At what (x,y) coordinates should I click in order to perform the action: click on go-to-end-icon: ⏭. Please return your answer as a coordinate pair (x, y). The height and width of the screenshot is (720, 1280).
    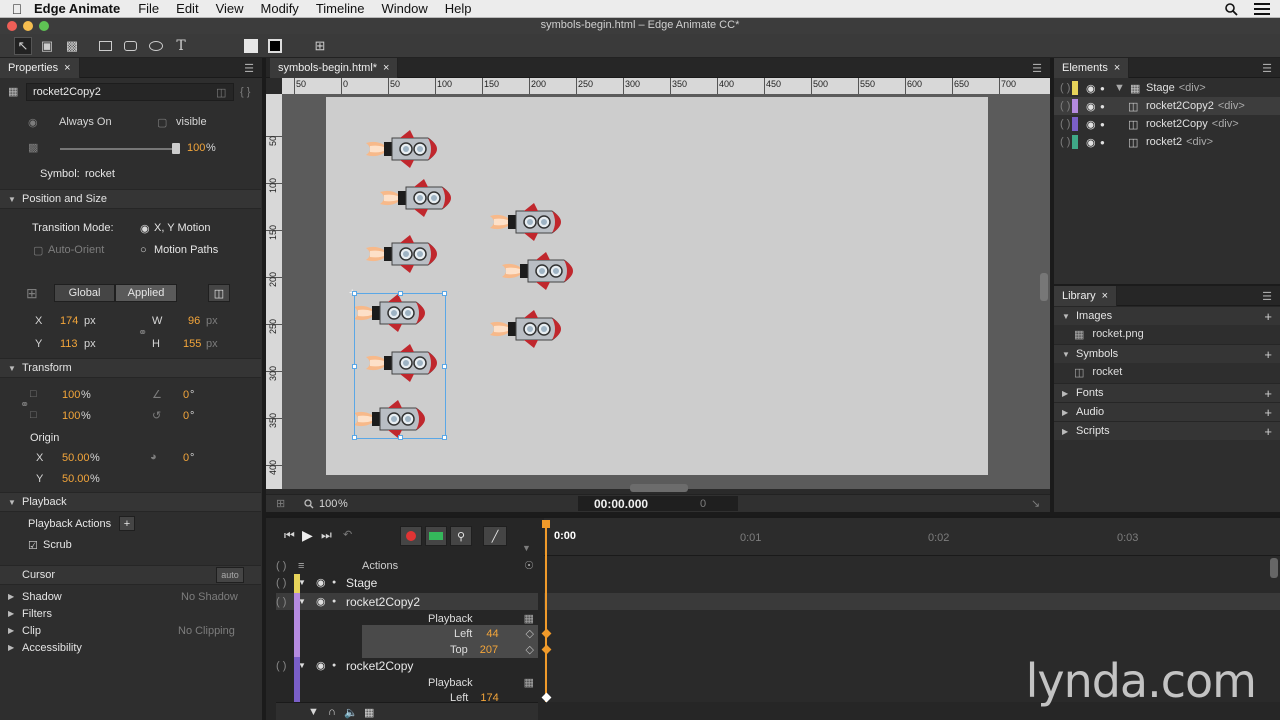
    Looking at the image, I should click on (326, 535).